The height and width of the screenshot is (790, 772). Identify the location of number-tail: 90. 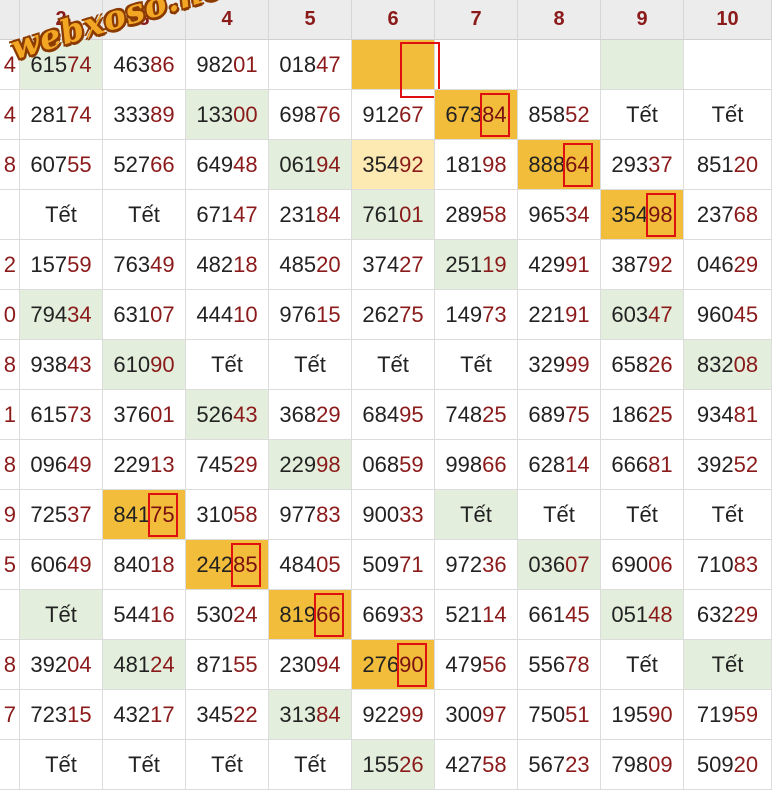
(411, 664).